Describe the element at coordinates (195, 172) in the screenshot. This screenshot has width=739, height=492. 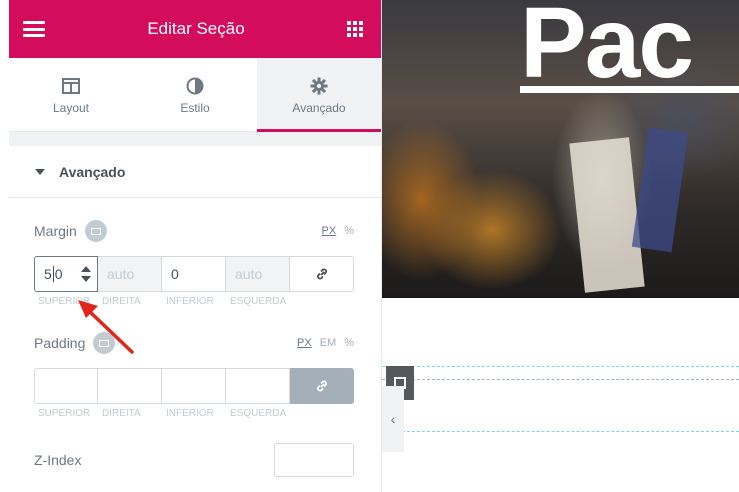
I see `section-toggle: Avançado` at that location.